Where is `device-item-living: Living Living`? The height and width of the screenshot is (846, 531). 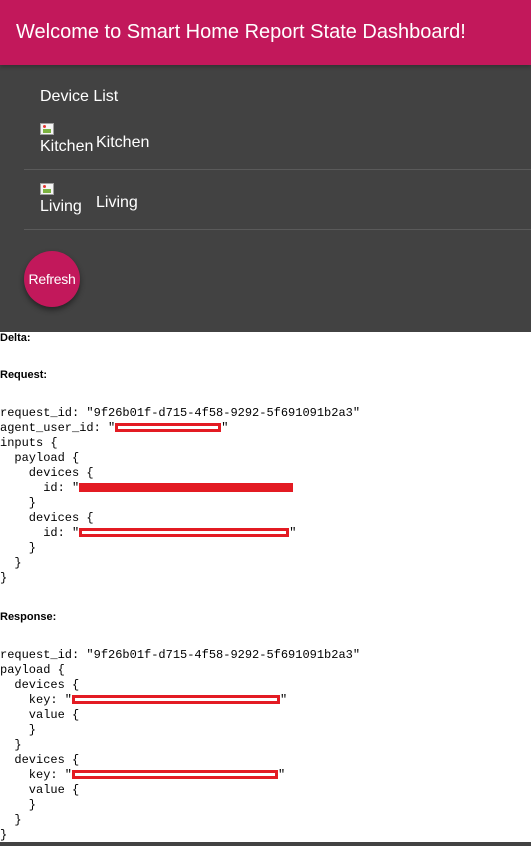 device-item-living: Living Living is located at coordinates (277, 200).